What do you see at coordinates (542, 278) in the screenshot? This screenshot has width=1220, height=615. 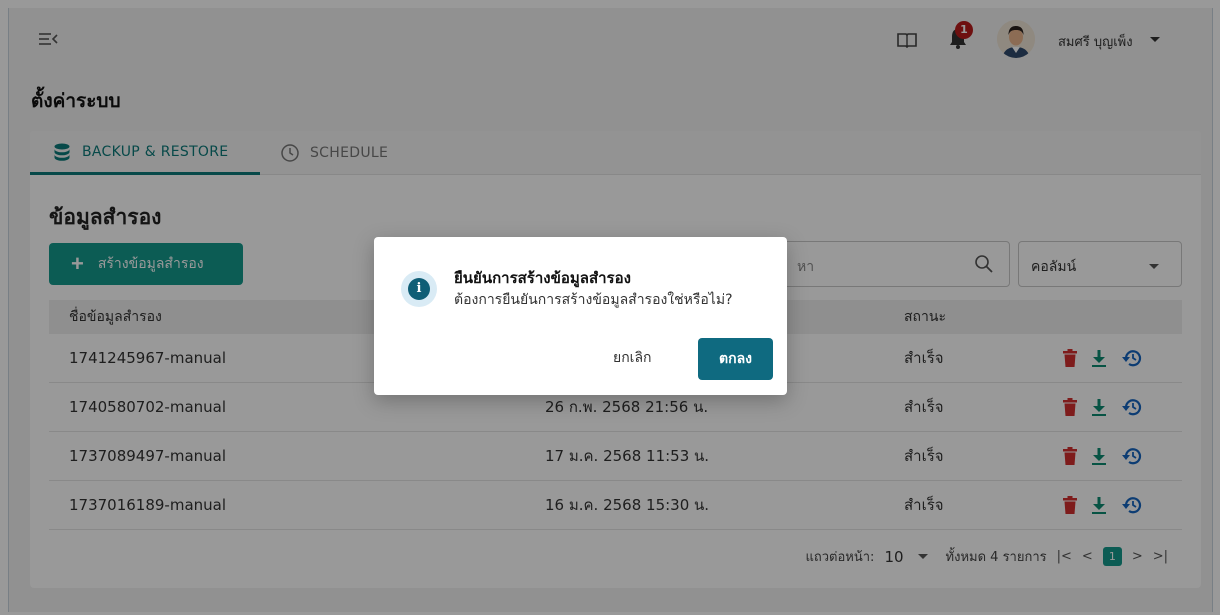 I see `dialog-title: ยืนยันการสร้างข้อมูลสำรอง` at bounding box center [542, 278].